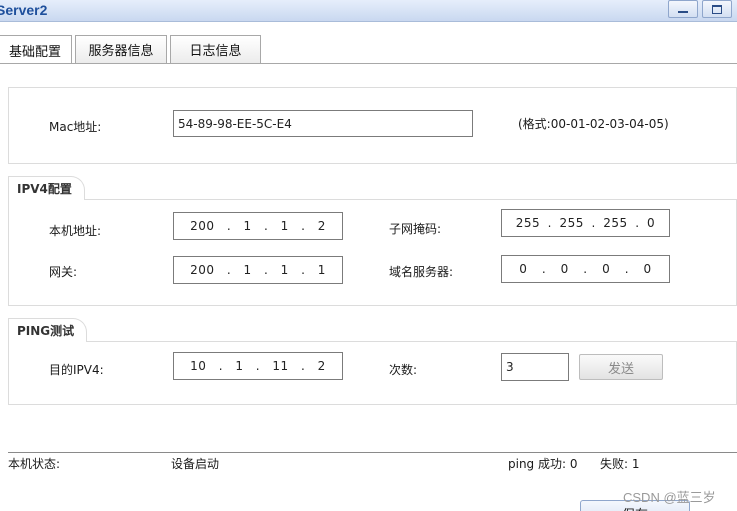  Describe the element at coordinates (75, 127) in the screenshot. I see `mac-label: Mac地址:` at that location.